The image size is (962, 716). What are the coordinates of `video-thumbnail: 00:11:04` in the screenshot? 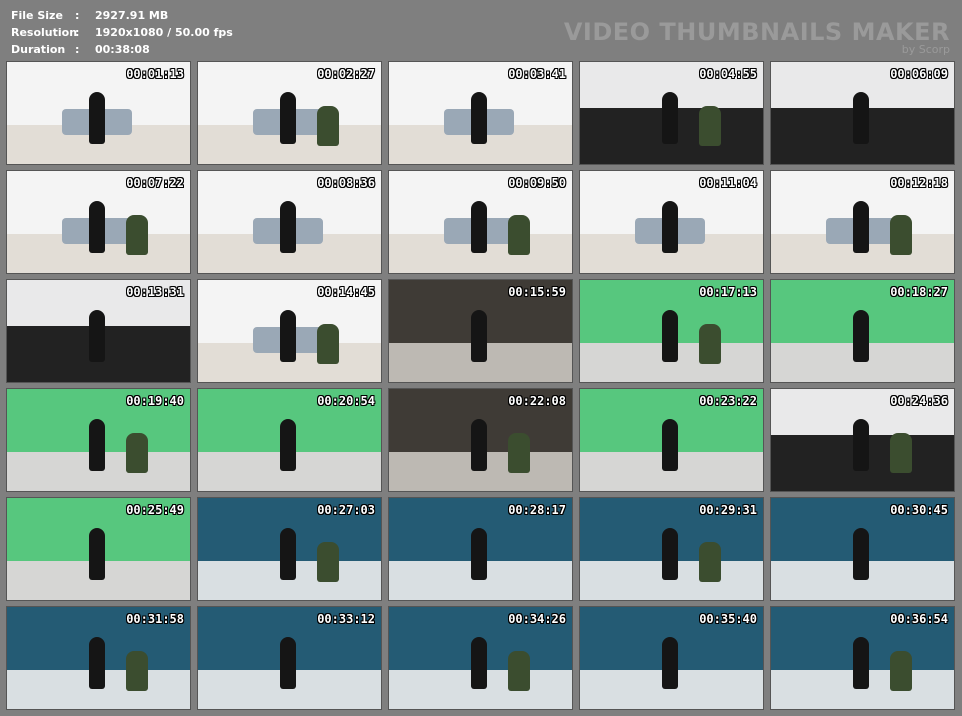 It's located at (671, 222).